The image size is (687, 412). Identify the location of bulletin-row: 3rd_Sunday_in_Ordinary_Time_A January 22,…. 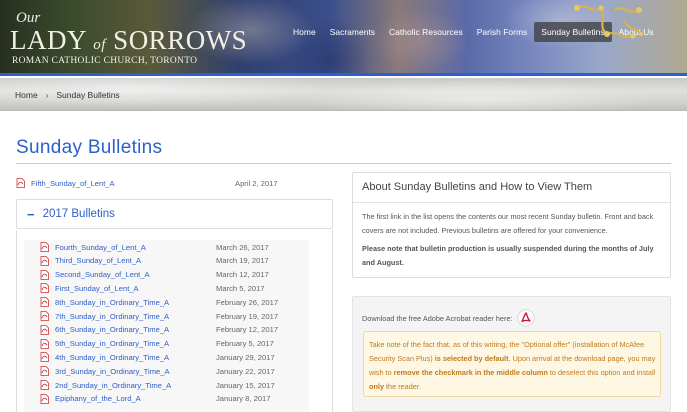
(170, 371).